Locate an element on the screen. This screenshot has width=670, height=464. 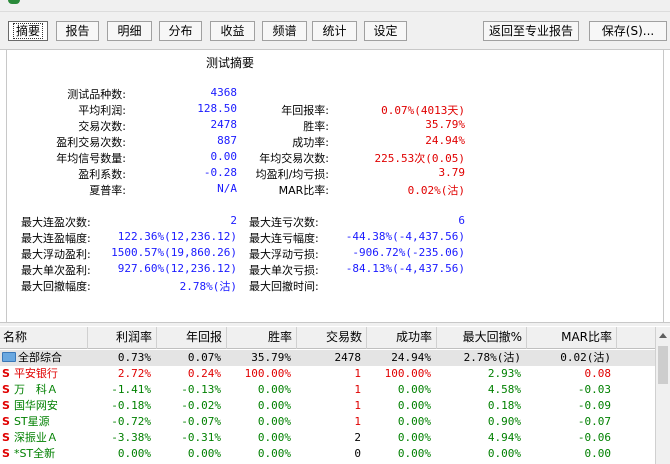
tab-statistics: 统计 is located at coordinates (334, 31).